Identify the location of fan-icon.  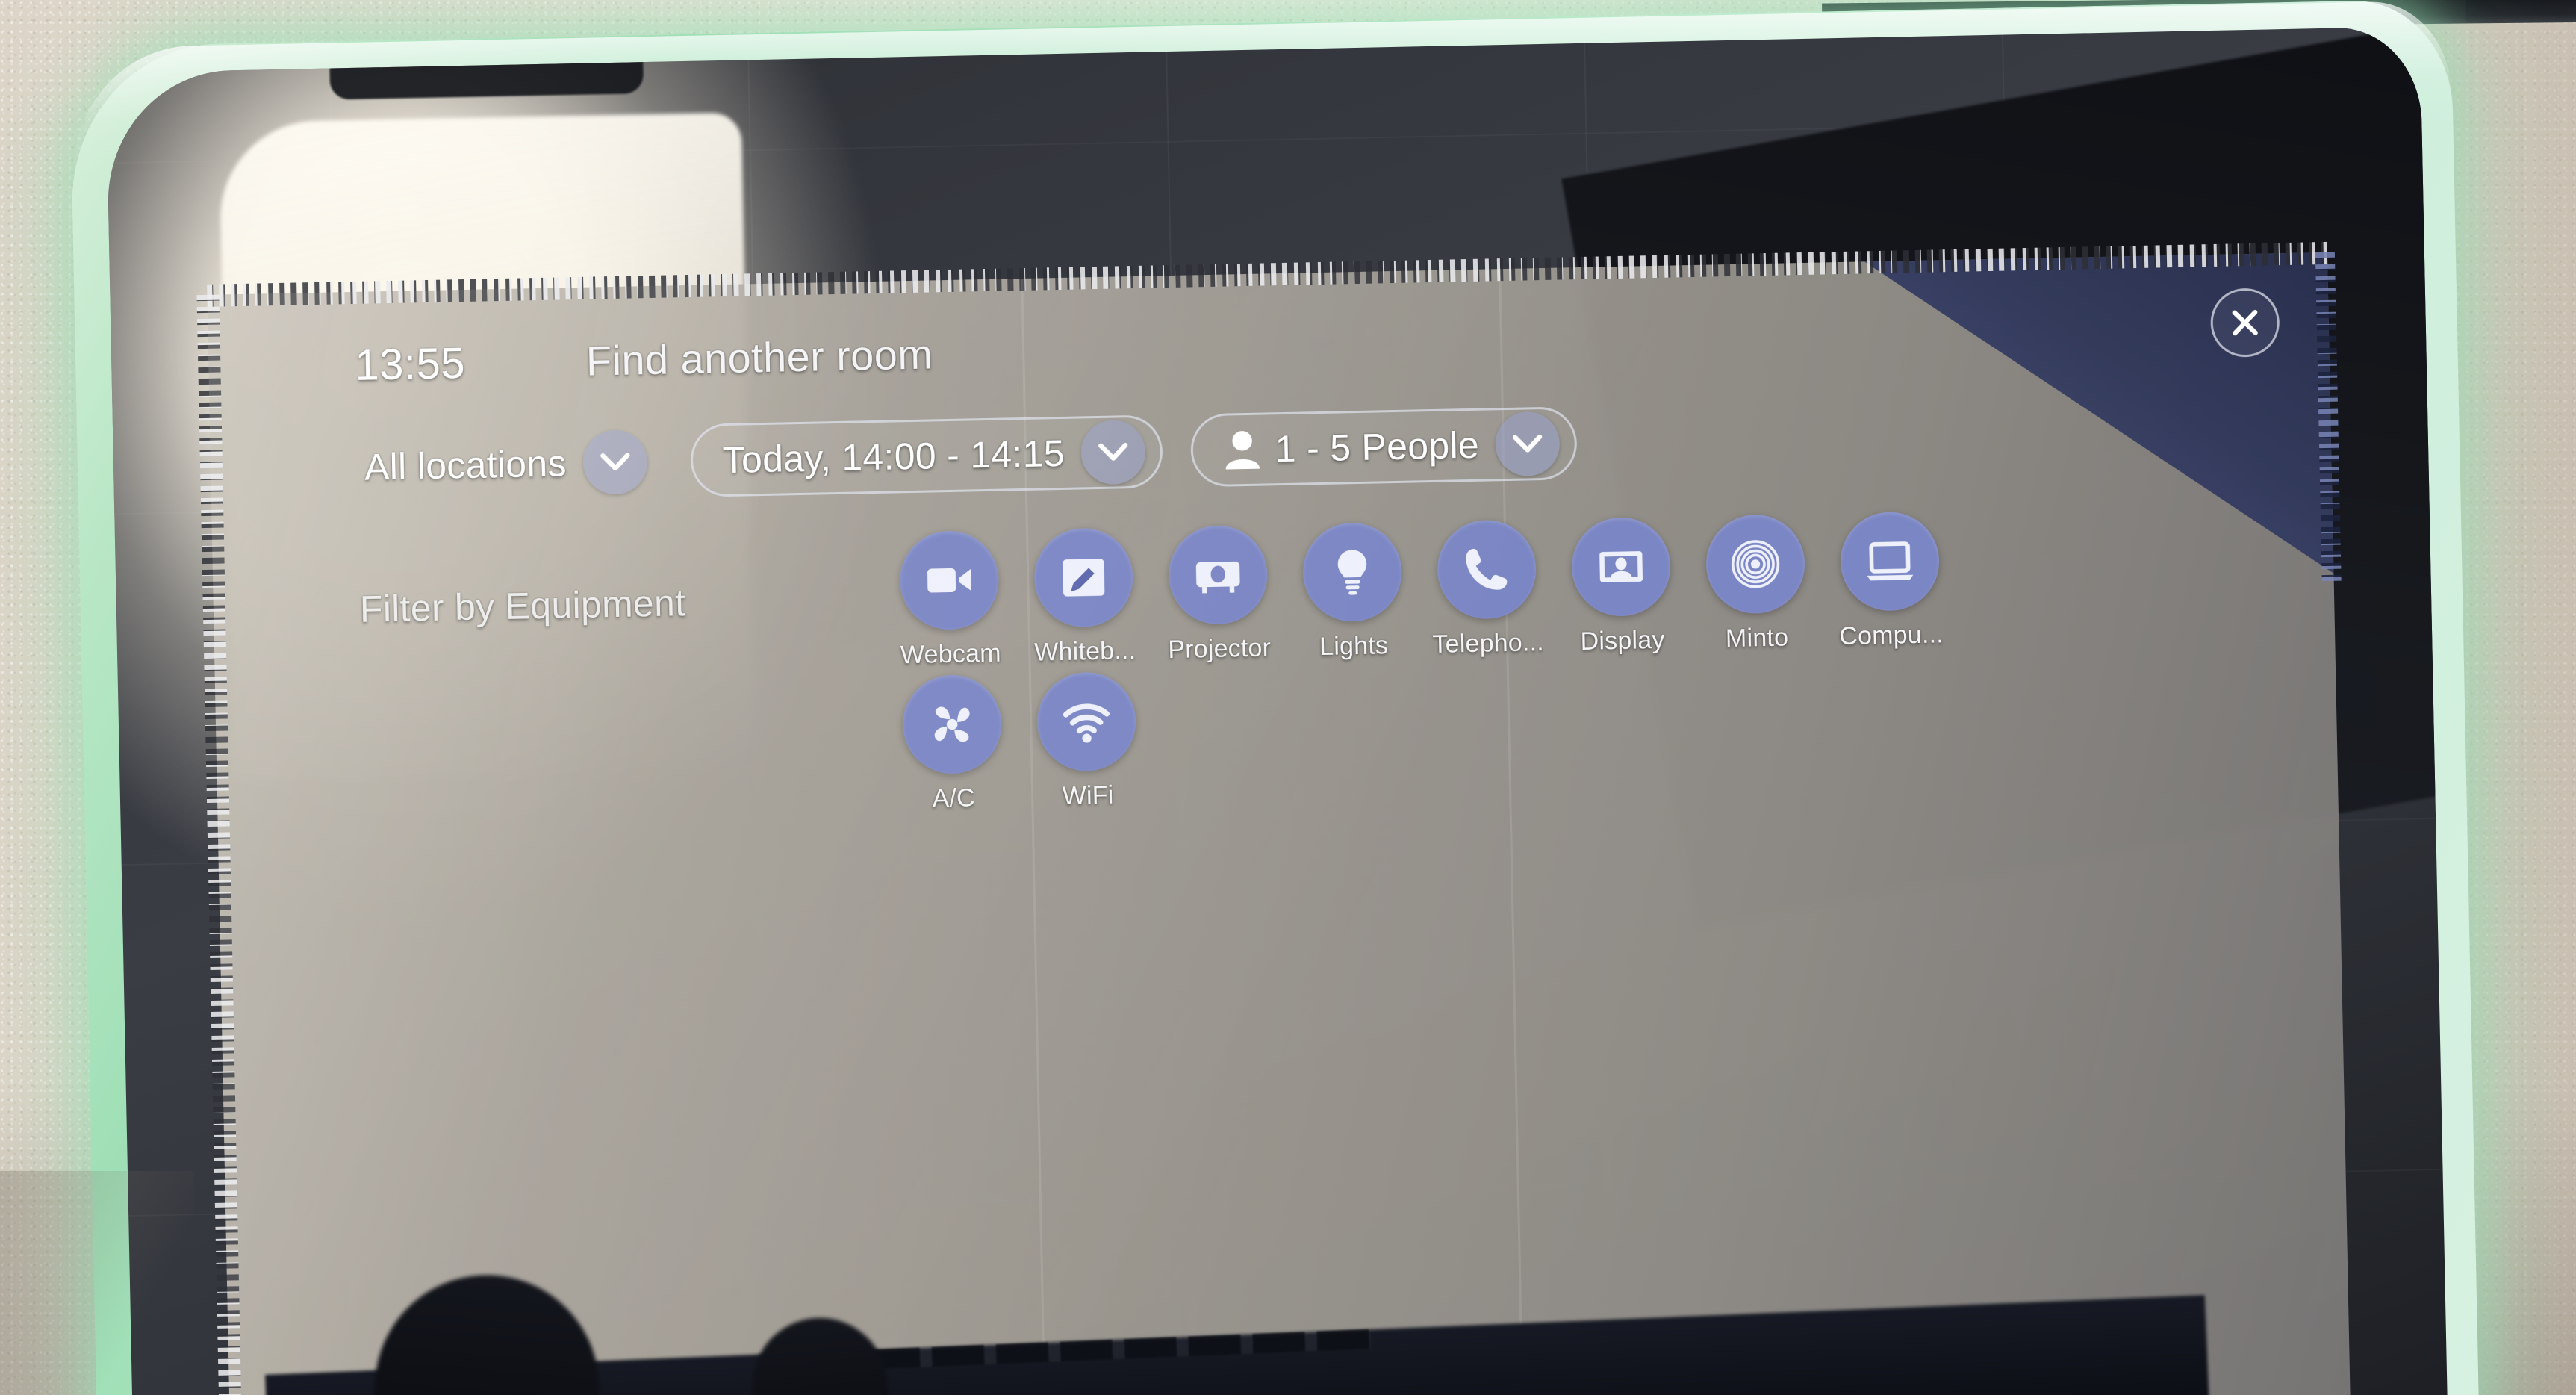
(952, 724).